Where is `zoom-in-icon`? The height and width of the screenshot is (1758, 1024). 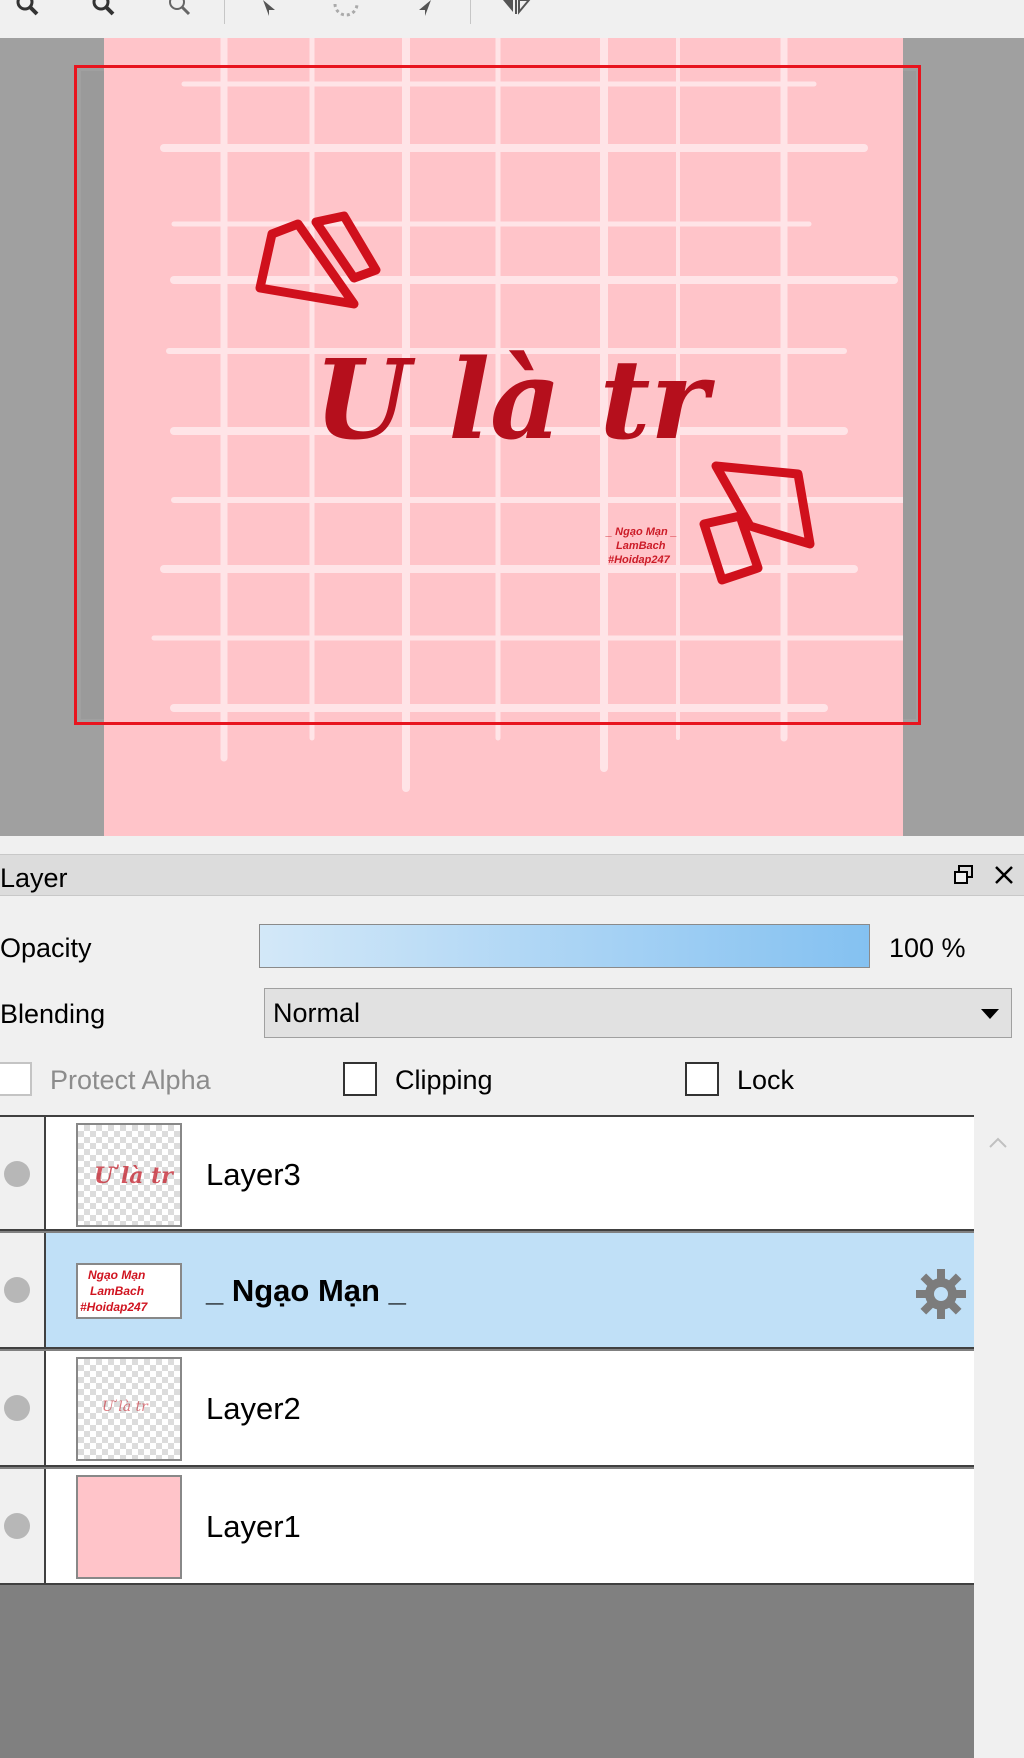 zoom-in-icon is located at coordinates (28, 11).